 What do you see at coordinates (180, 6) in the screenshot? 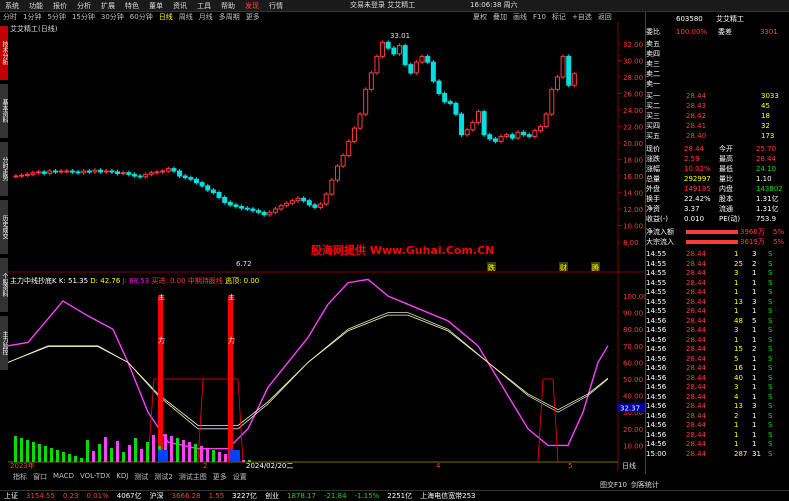
I see `menu-item: 资讯` at bounding box center [180, 6].